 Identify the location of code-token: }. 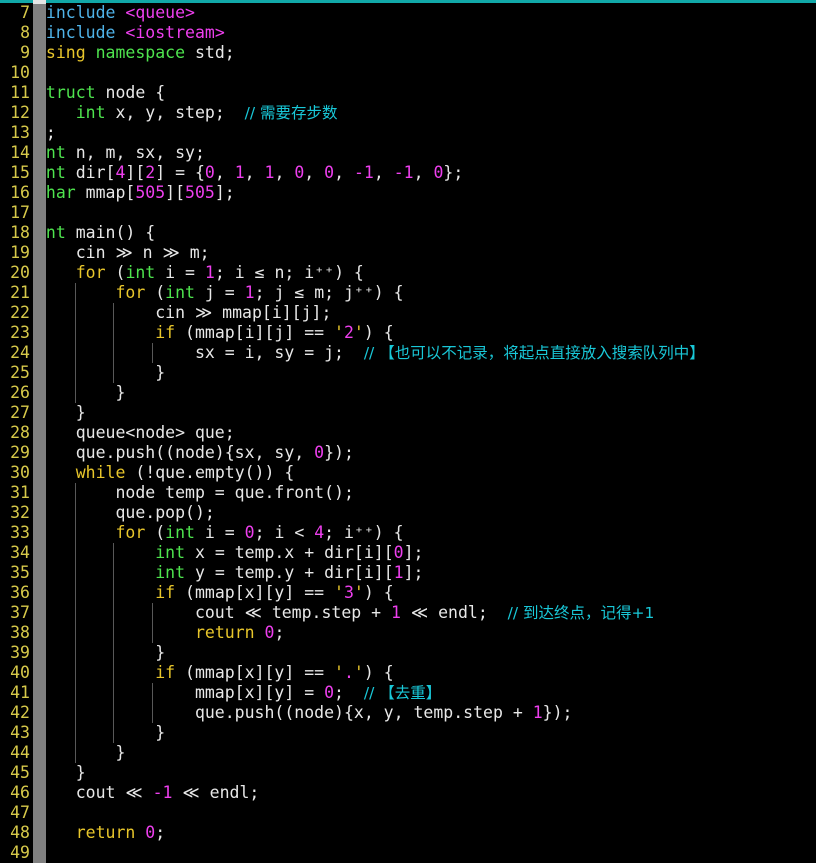
(81, 392).